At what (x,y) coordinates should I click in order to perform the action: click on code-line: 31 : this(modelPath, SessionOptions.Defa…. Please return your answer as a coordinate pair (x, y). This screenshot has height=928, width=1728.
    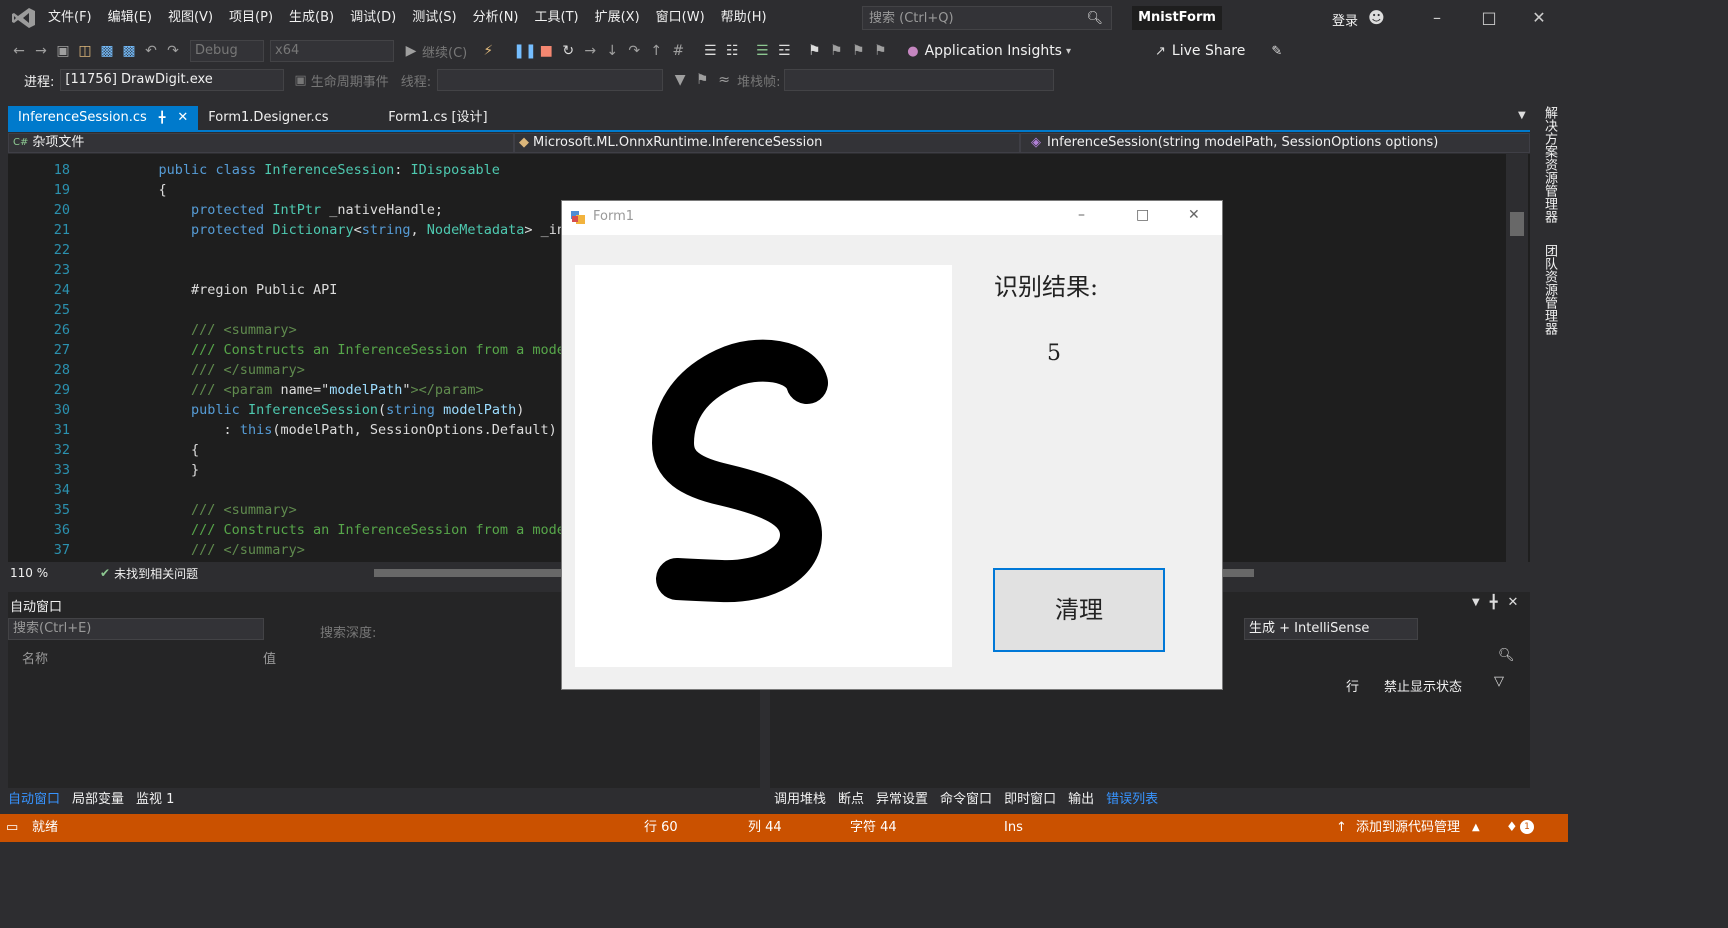
    Looking at the image, I should click on (290, 430).